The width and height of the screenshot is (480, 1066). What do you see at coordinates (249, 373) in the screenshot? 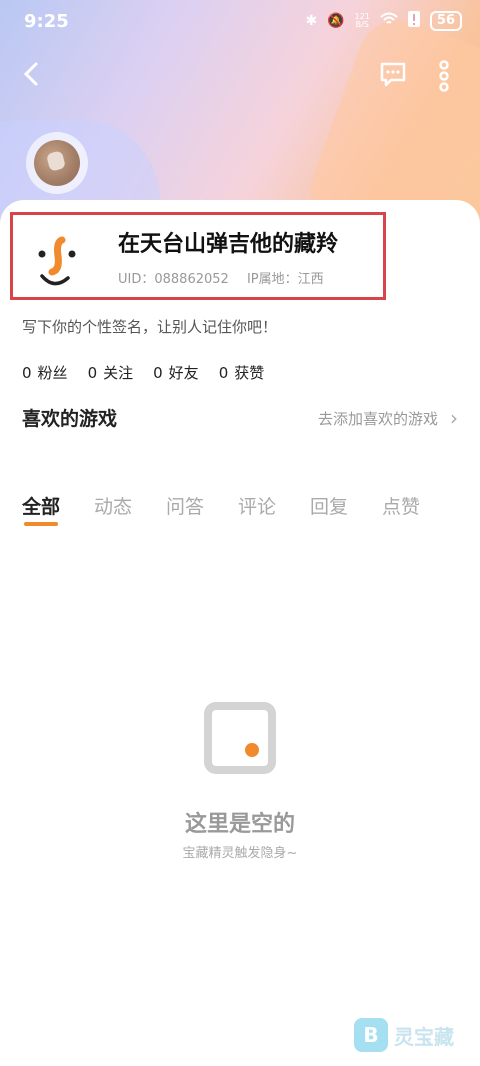
I see `stat-label: 获赞` at bounding box center [249, 373].